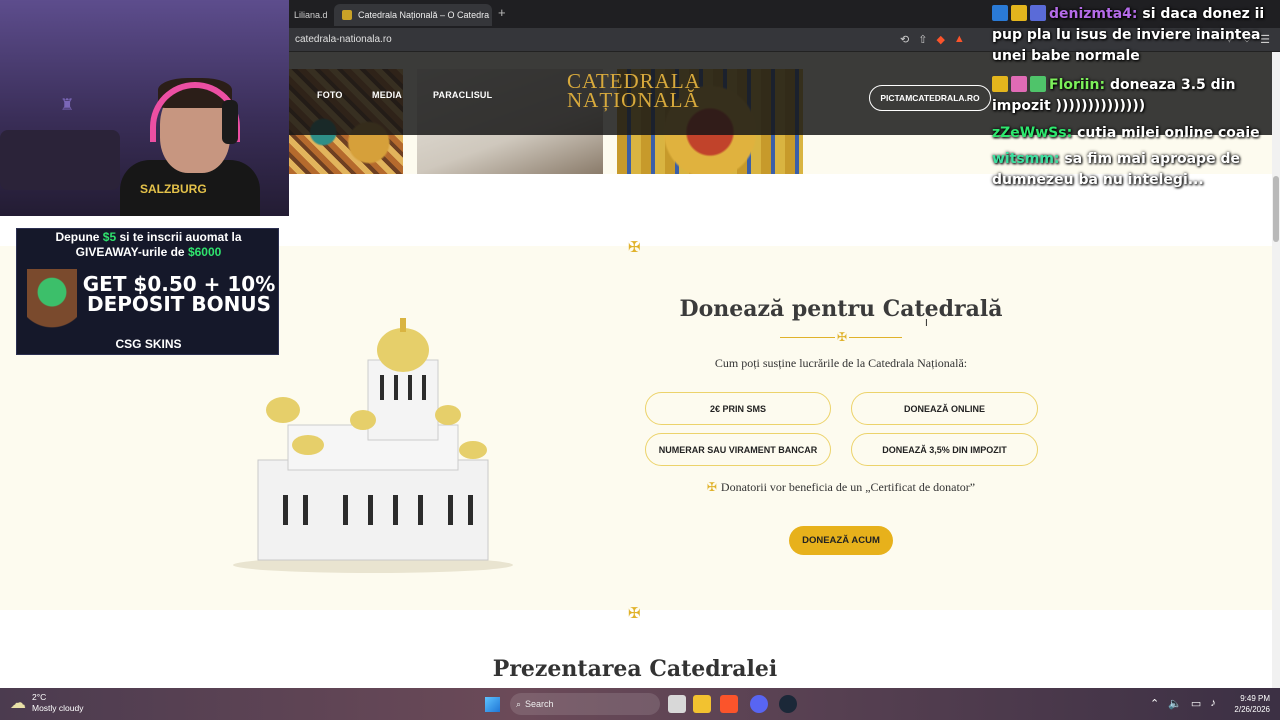 This screenshot has height=720, width=1280. Describe the element at coordinates (1183, 703) in the screenshot. I see `system-tray: ⌃ 🔈 ▭ ♪` at that location.